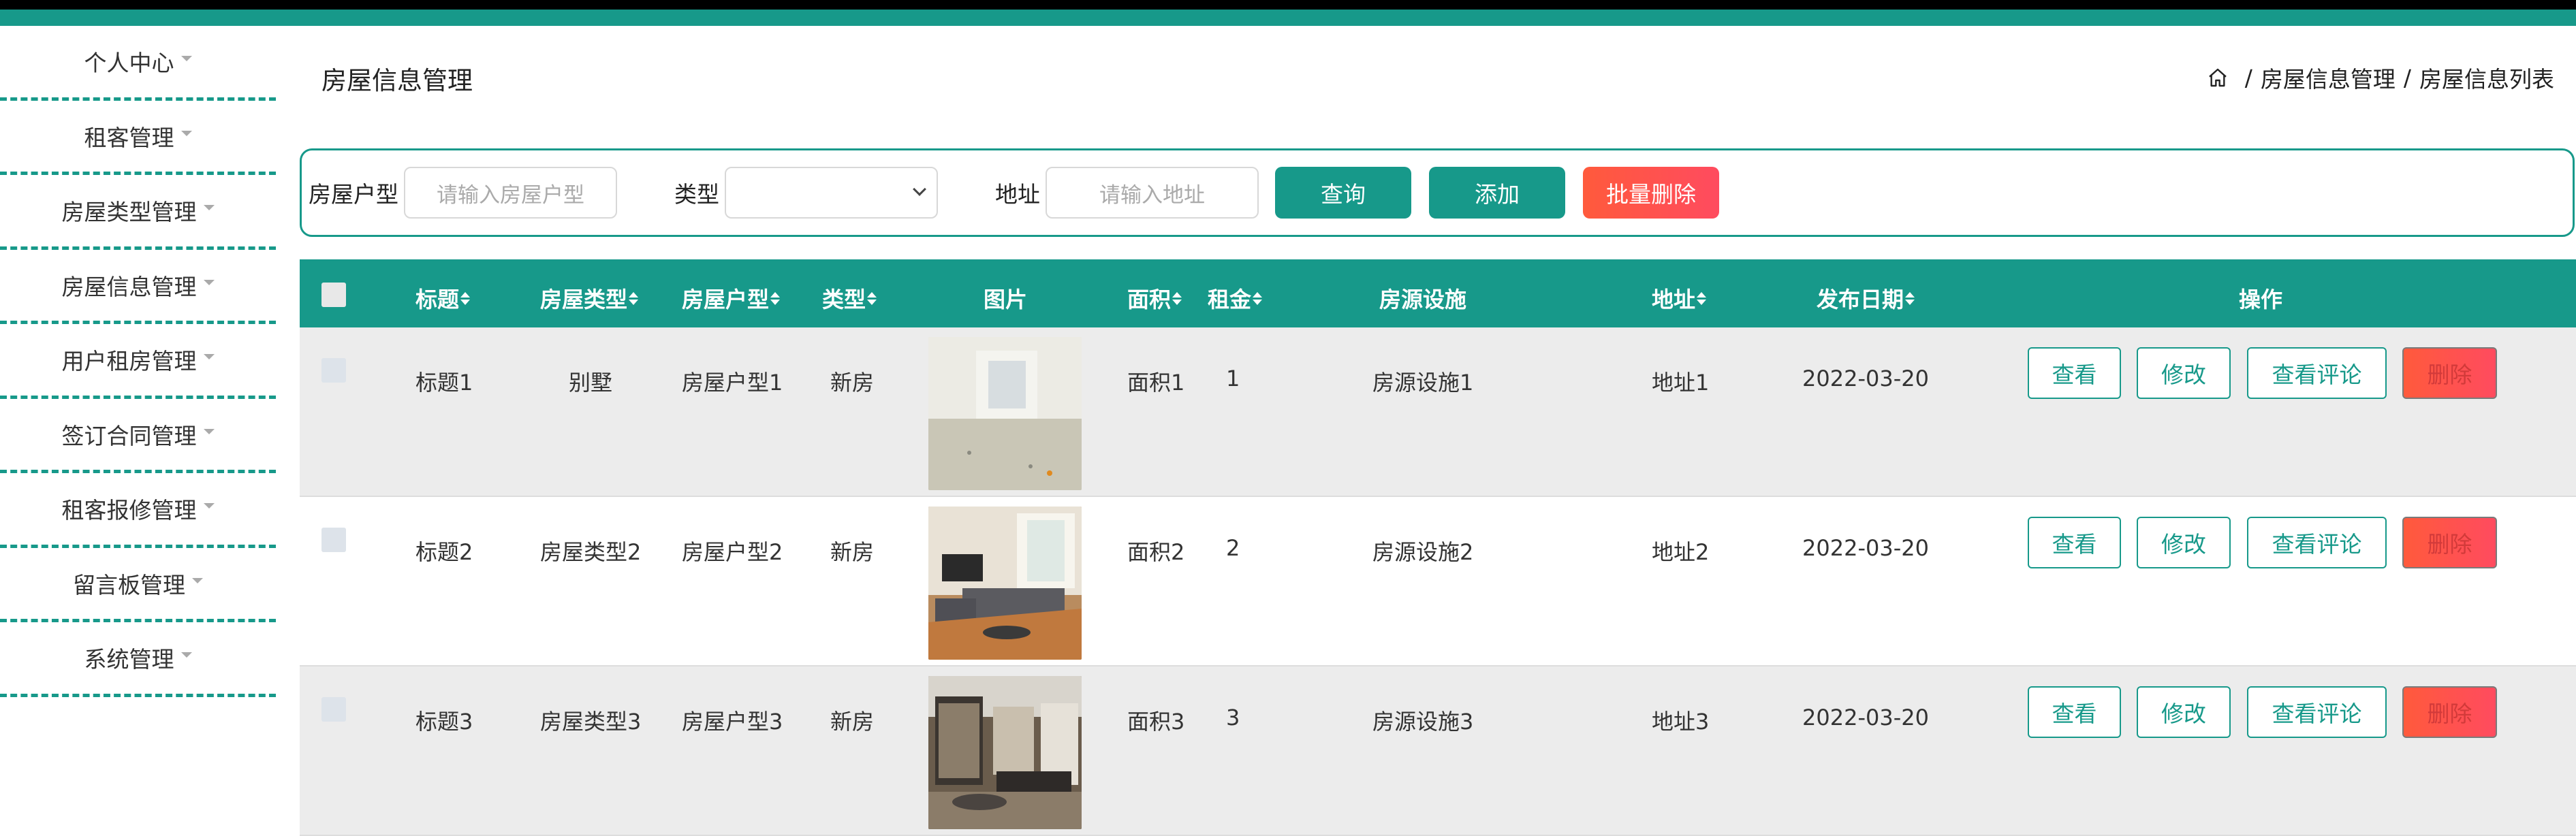 The width and height of the screenshot is (2576, 836). I want to click on col-date-label: 发布日期, so click(1860, 299).